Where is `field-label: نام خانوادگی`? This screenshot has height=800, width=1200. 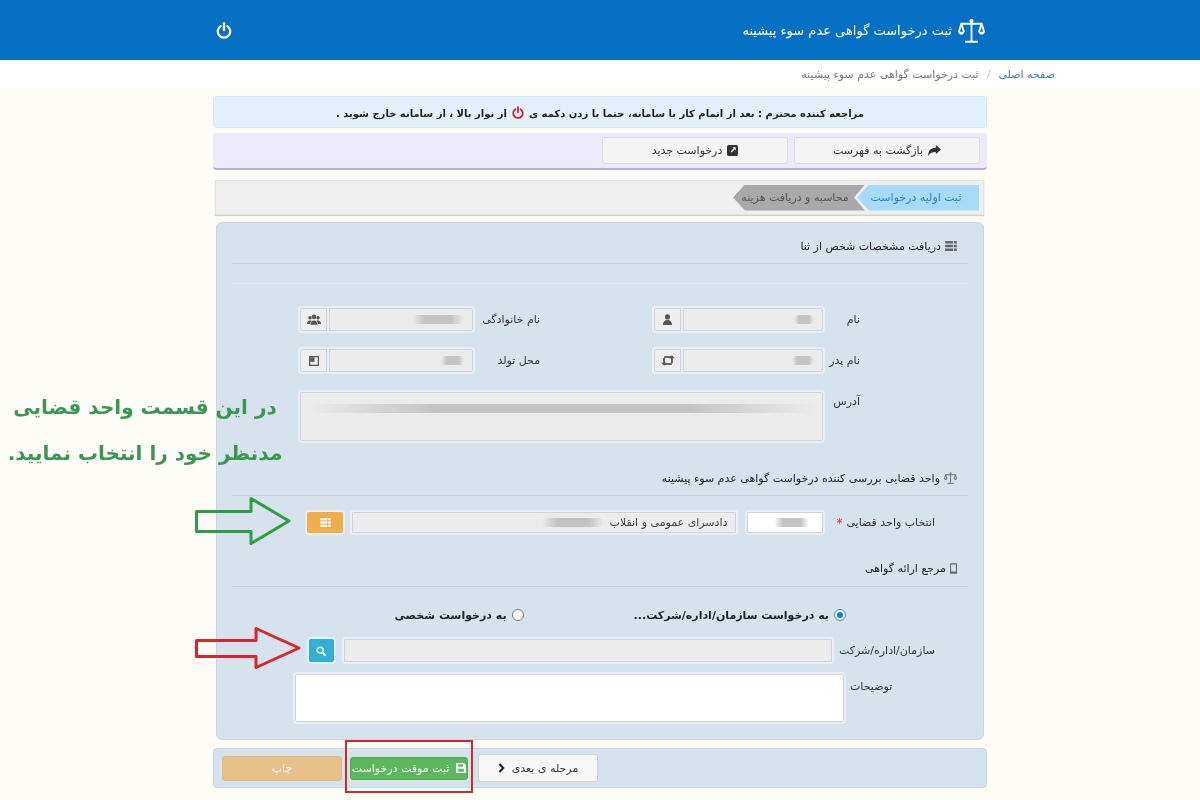 field-label: نام خانوادگی is located at coordinates (511, 319).